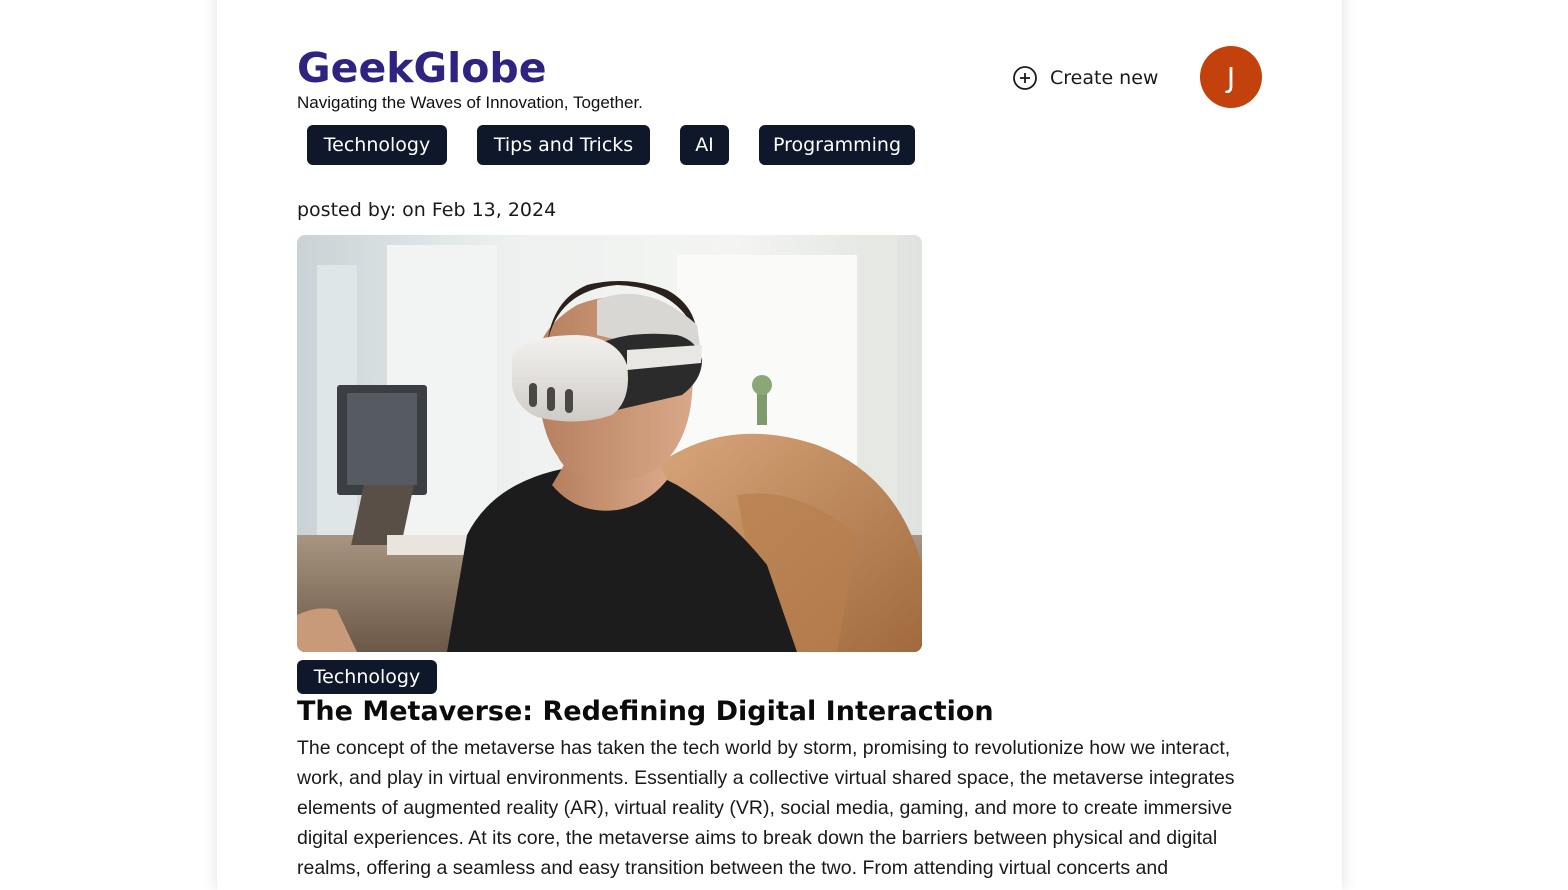  Describe the element at coordinates (563, 145) in the screenshot. I see `tag-tips-and-tricks: Tips and Tricks` at that location.